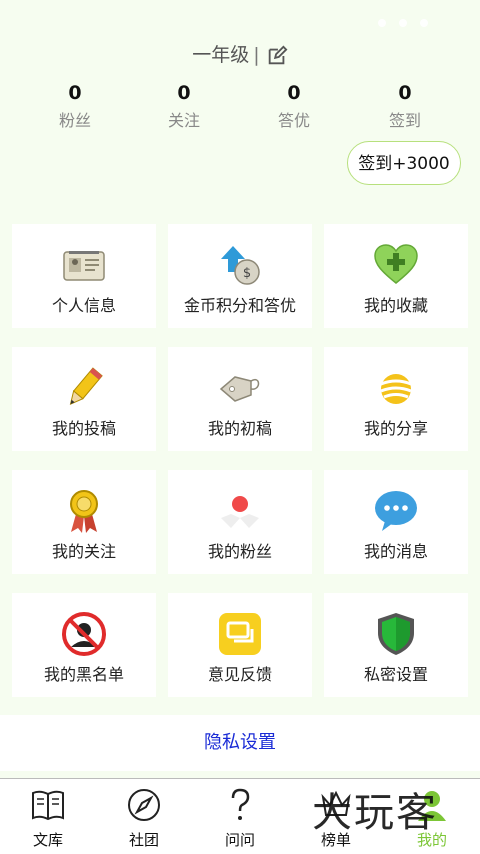  What do you see at coordinates (239, 840) in the screenshot?
I see `tab-label: 问问` at bounding box center [239, 840].